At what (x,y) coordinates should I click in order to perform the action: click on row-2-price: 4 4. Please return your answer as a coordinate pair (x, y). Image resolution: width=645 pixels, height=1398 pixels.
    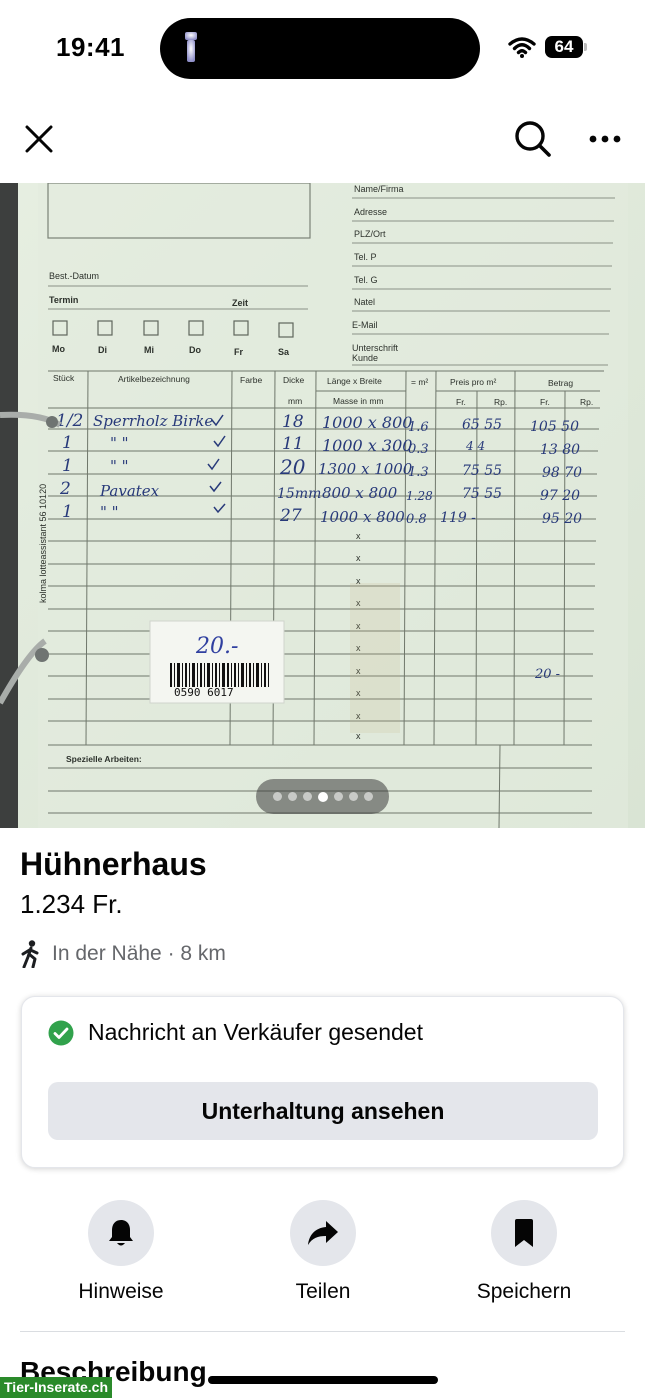
    Looking at the image, I should click on (475, 446).